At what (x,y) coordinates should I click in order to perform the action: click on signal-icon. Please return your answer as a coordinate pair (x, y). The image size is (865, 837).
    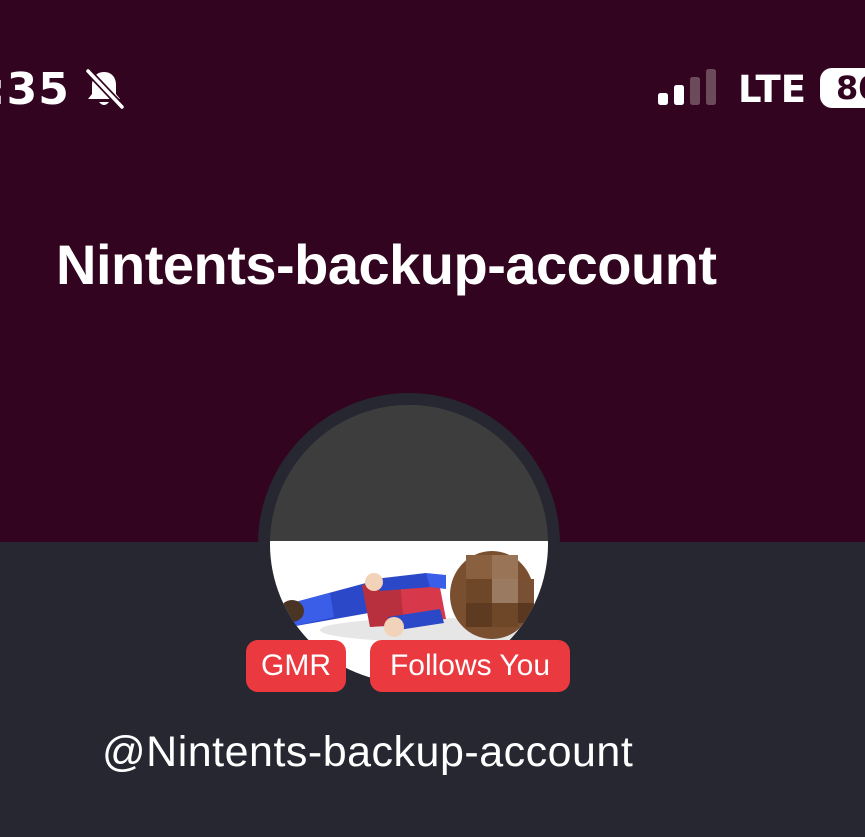
    Looking at the image, I should click on (687, 87).